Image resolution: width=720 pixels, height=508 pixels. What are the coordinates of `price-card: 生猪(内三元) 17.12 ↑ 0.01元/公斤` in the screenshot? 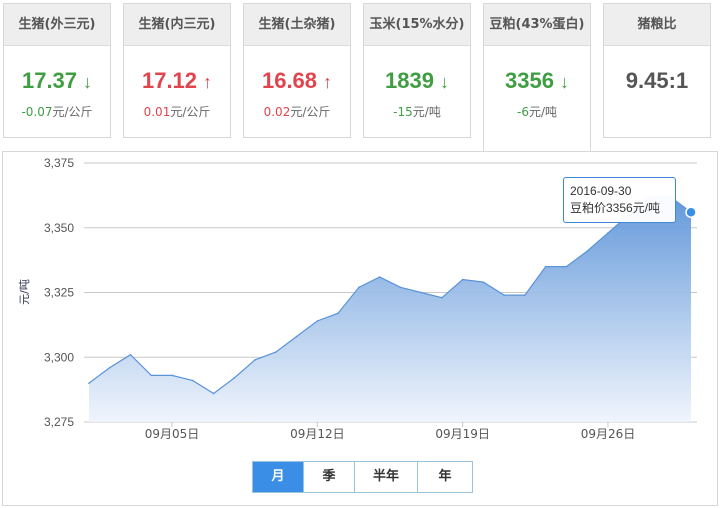 It's located at (177, 70).